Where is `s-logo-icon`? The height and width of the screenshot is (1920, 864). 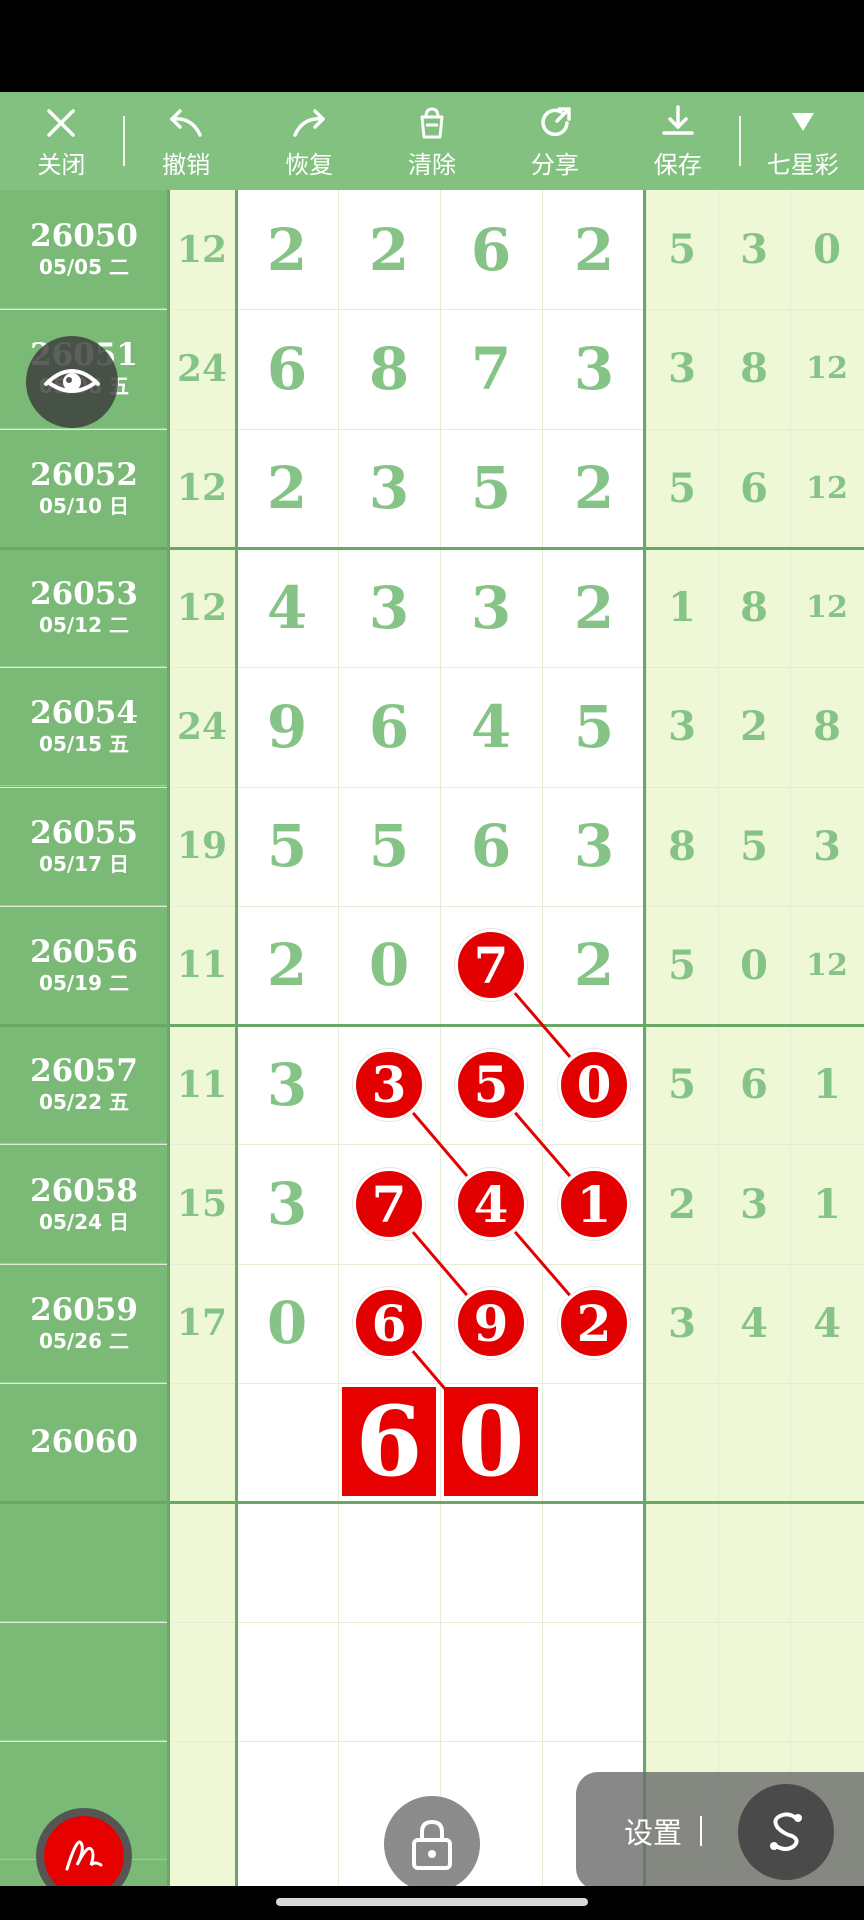 s-logo-icon is located at coordinates (786, 1831).